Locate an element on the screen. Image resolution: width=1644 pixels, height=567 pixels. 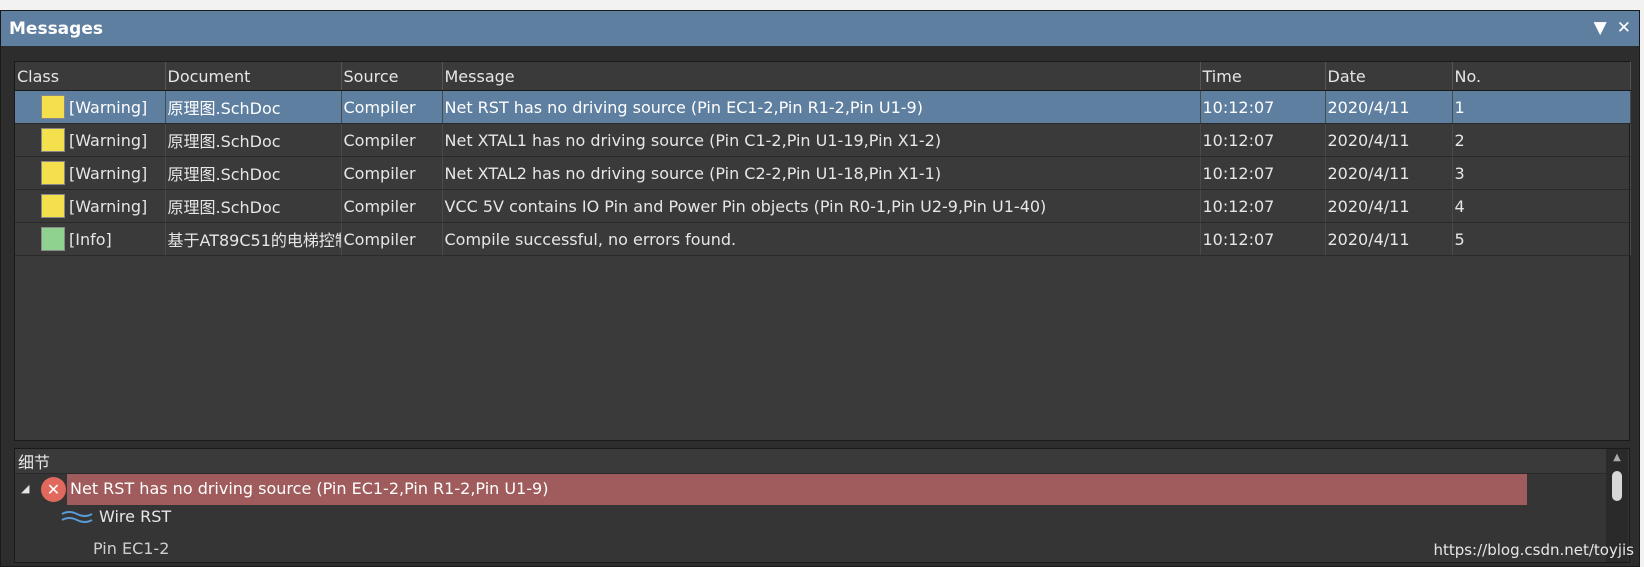
panel-title: Messages is located at coordinates (56, 28).